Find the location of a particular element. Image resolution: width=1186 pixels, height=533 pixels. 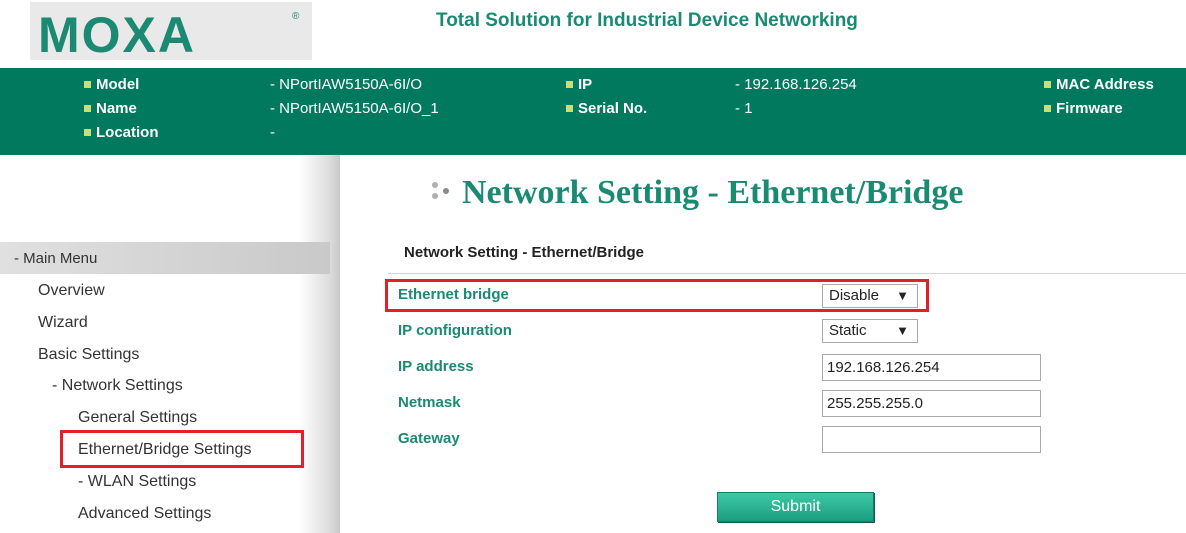

serial-label: Serial No. is located at coordinates (606, 108).